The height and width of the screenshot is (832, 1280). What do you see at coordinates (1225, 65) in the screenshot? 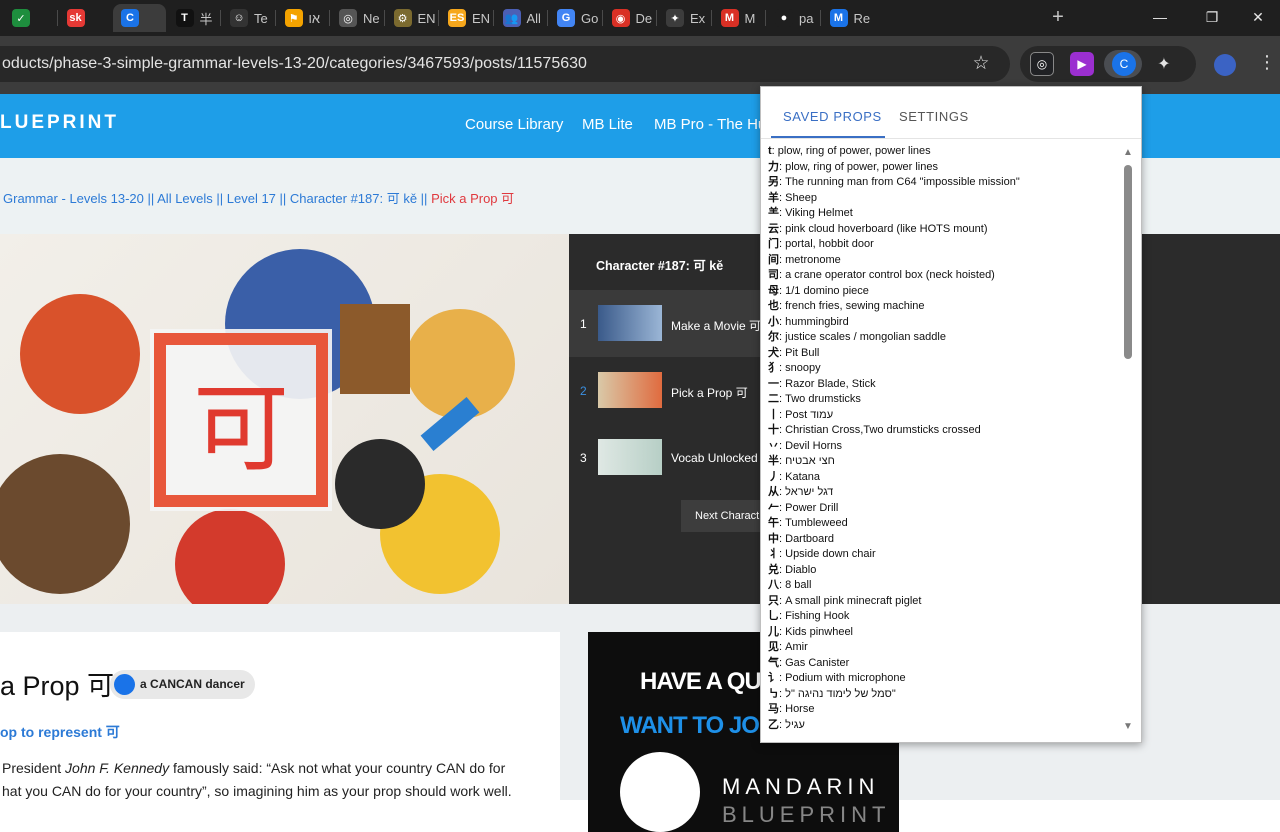
I see `profile-avatar` at bounding box center [1225, 65].